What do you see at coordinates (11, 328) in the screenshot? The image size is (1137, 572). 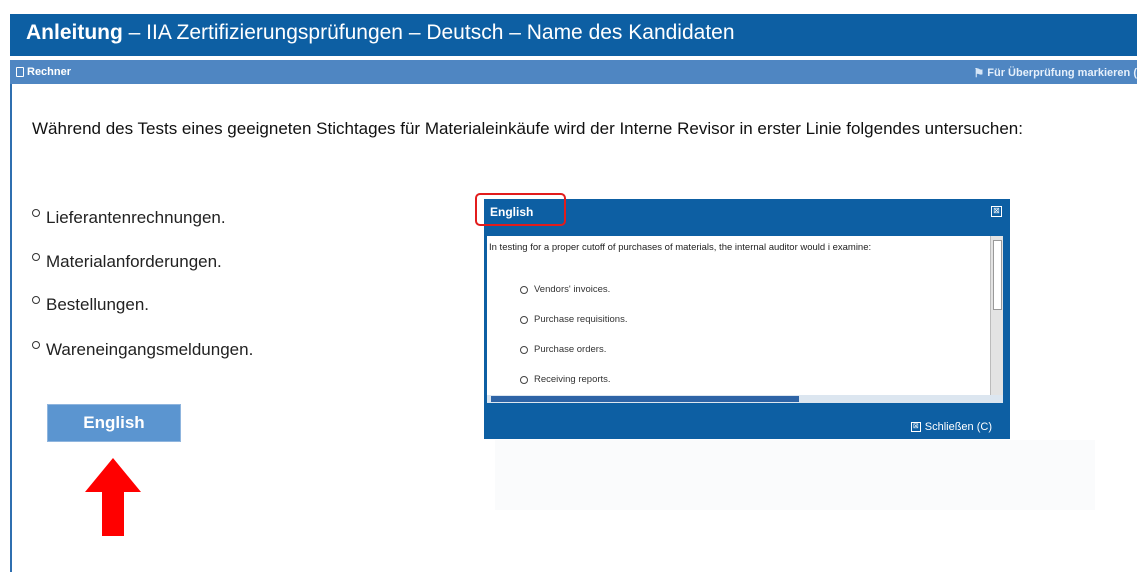 I see `left-border` at bounding box center [11, 328].